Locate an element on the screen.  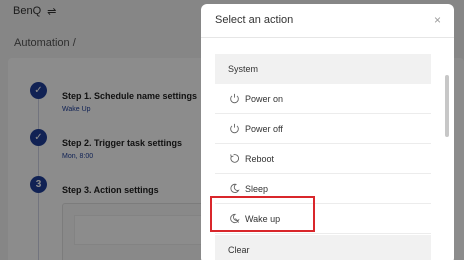
action-label: Sleep is located at coordinates (257, 188).